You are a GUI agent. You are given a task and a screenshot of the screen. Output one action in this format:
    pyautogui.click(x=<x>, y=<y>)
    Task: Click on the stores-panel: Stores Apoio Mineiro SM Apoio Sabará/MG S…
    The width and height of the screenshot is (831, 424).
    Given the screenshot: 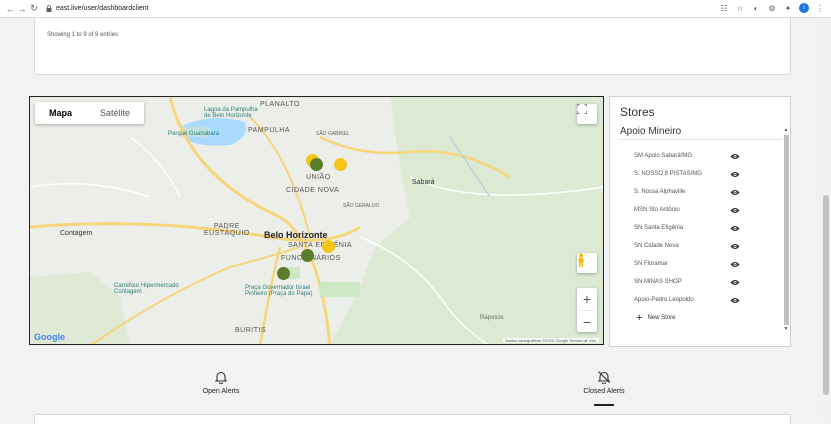 What is the action you would take?
    pyautogui.click(x=700, y=221)
    